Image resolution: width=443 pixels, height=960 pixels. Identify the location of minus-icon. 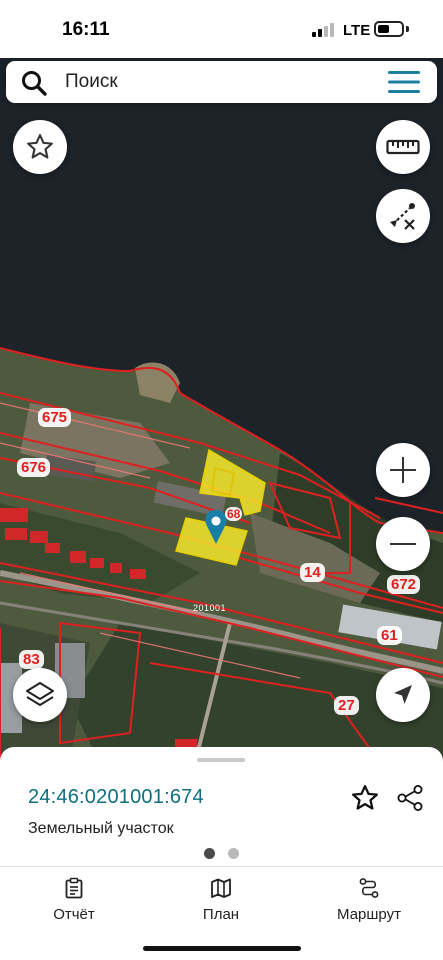
(403, 544).